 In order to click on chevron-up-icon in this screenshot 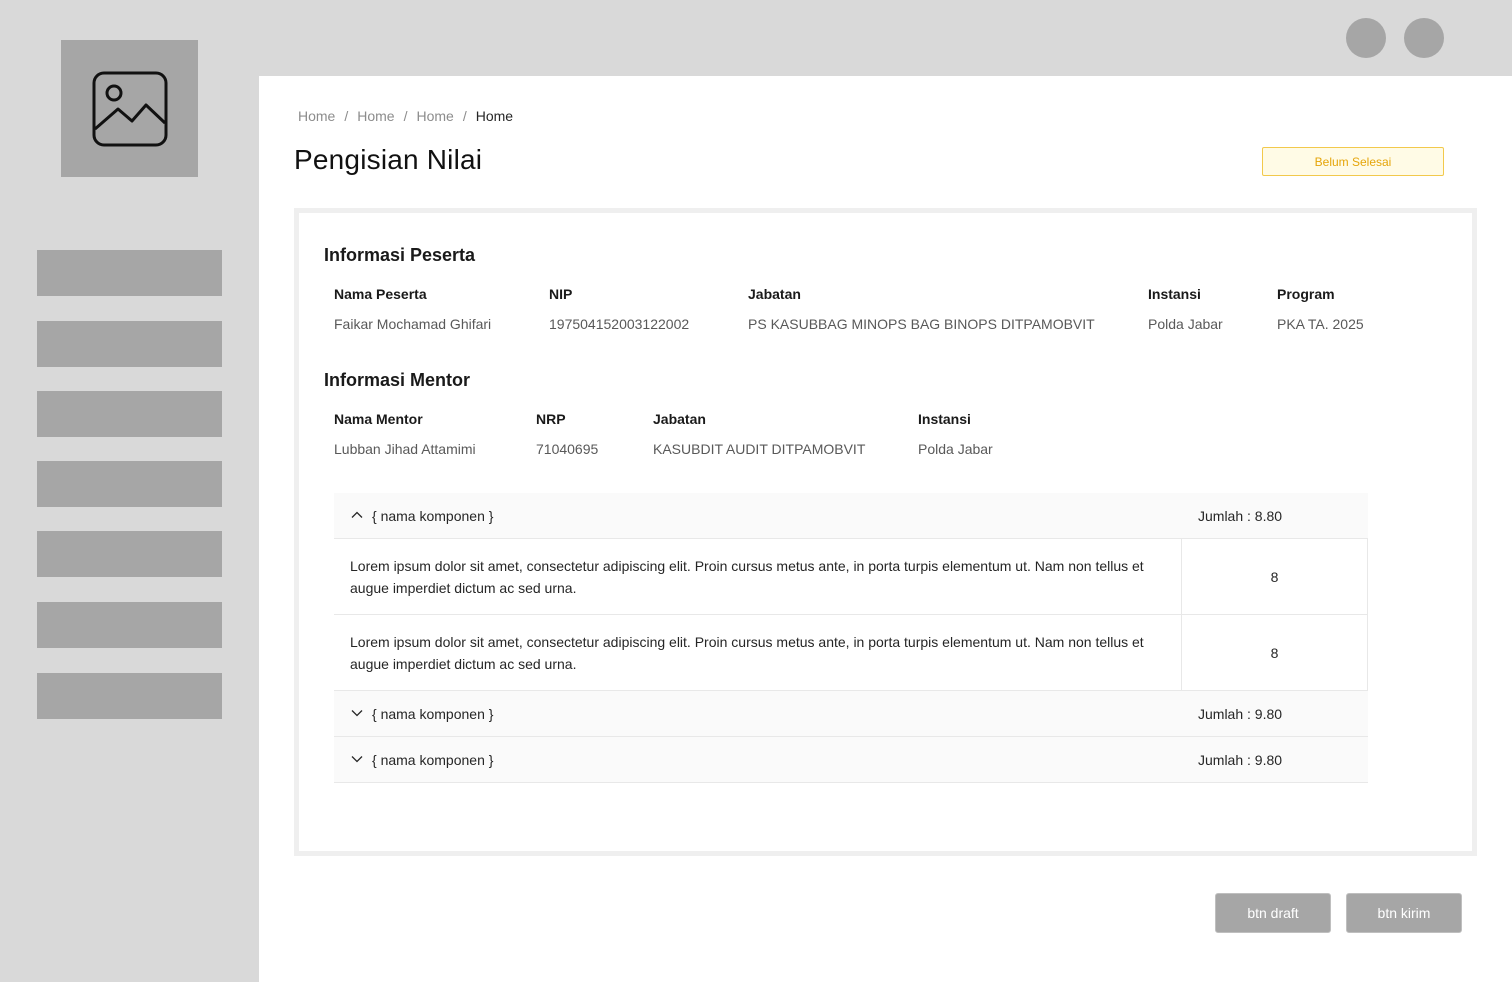, I will do `click(357, 515)`.